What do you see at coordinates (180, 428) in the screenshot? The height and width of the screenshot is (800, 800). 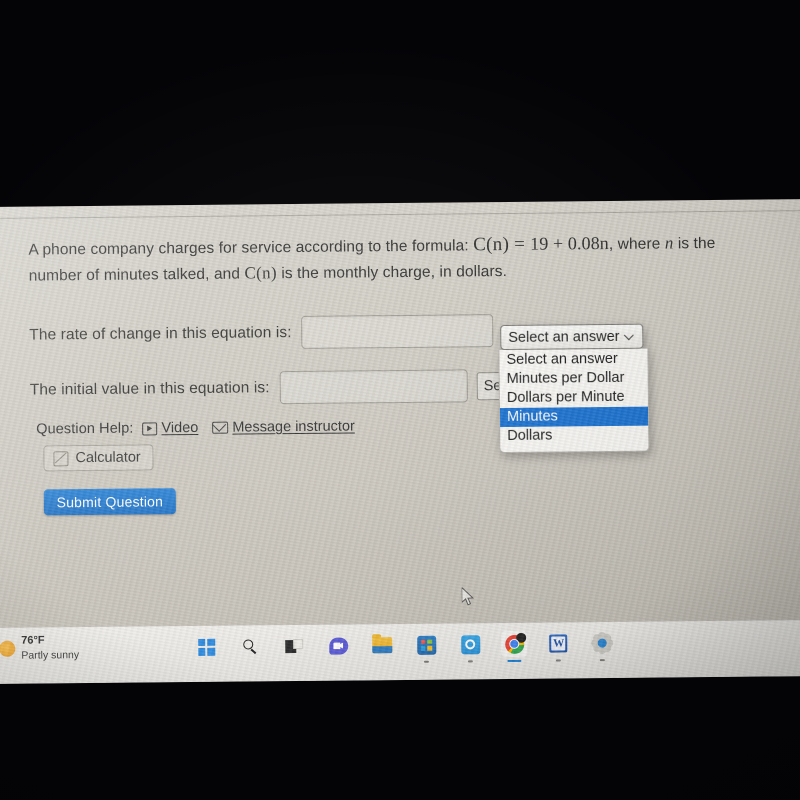 I see `video-help-link-label: Video` at bounding box center [180, 428].